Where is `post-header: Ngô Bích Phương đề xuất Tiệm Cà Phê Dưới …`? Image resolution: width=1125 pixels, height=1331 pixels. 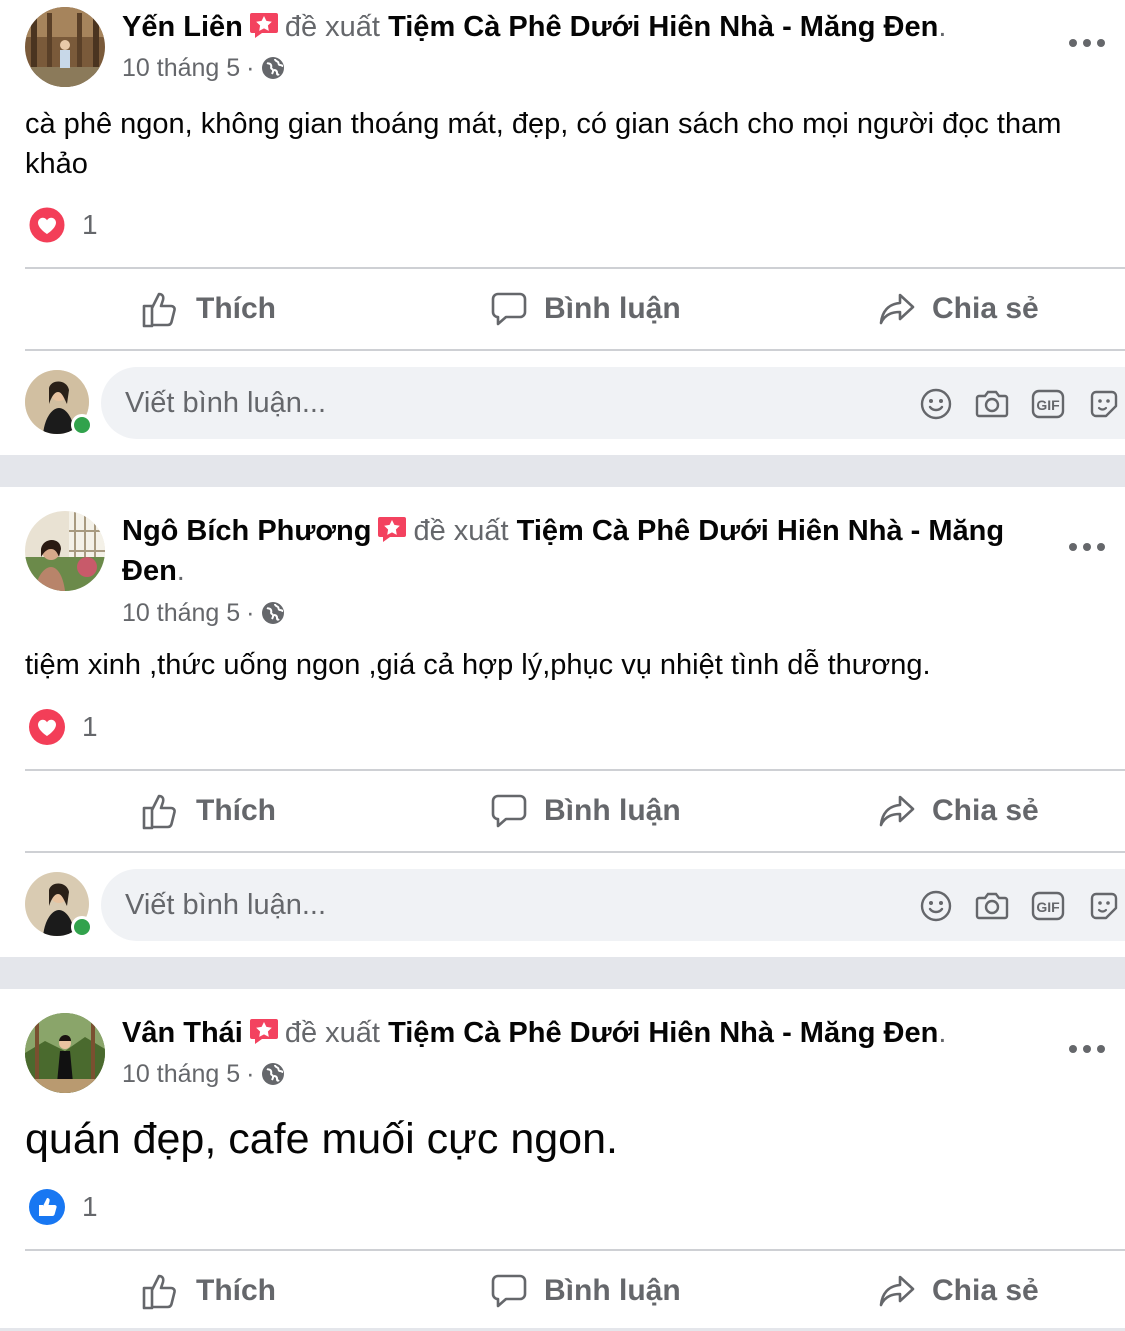 post-header: Ngô Bích Phương đề xuất Tiệm Cà Phê Dưới … is located at coordinates (578, 551).